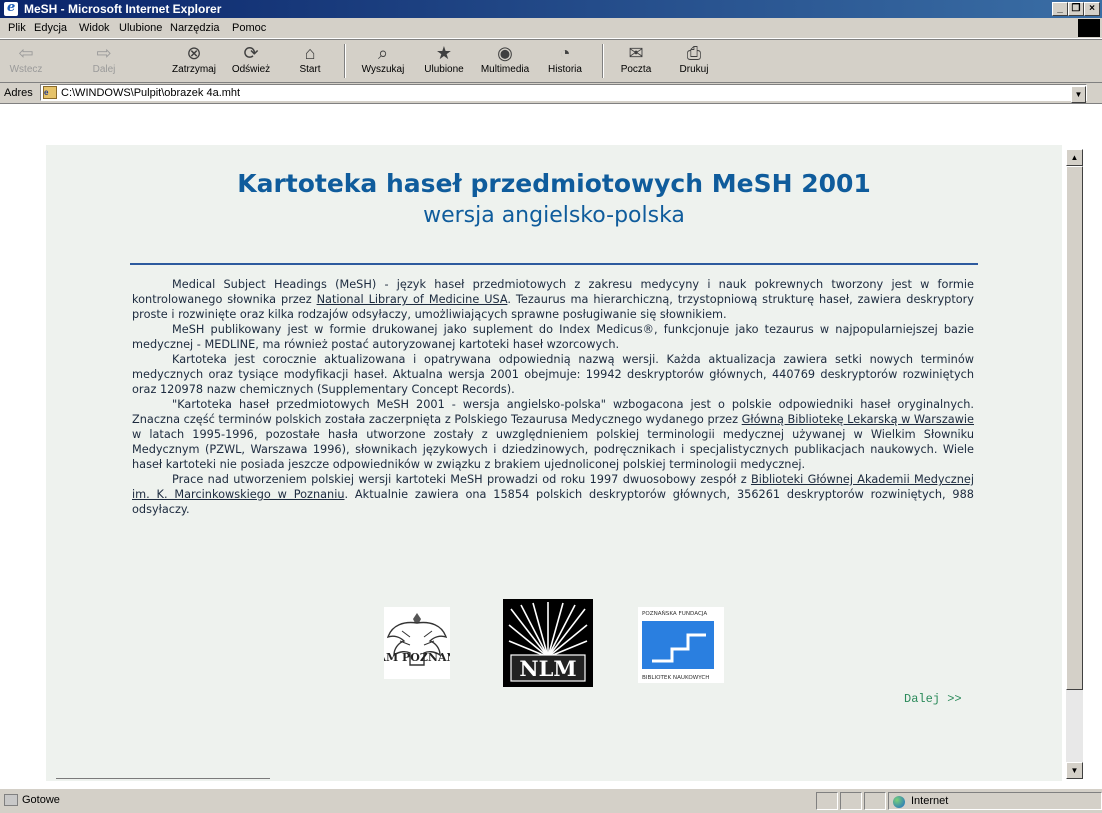  I want to click on pf-logo-bottom-text: BIBLIOTEK NAUKOWYCH, so click(676, 678).